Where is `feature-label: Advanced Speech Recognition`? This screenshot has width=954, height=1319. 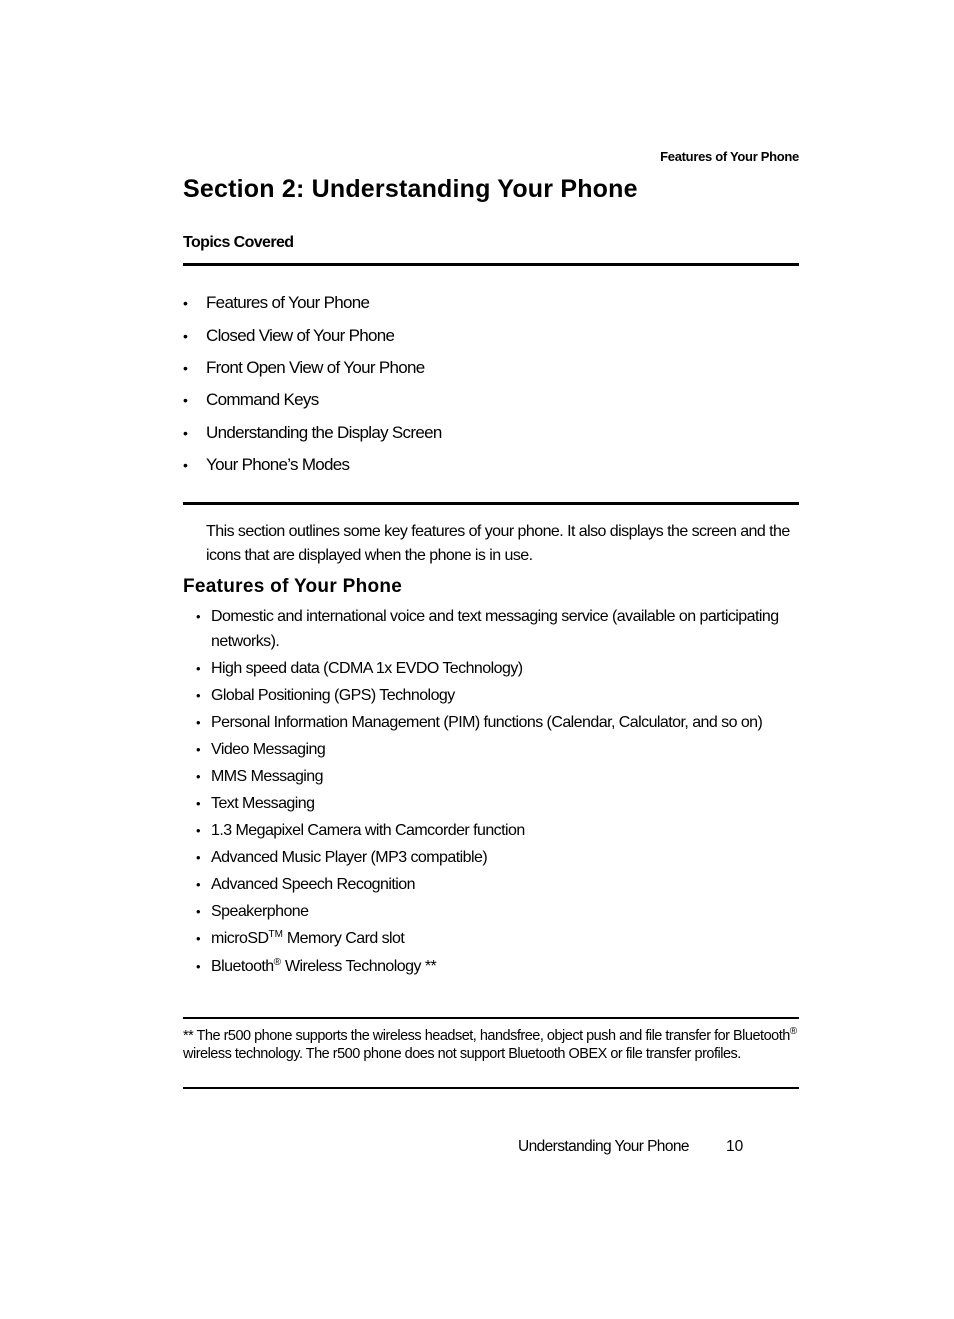
feature-label: Advanced Speech Recognition is located at coordinates (313, 884).